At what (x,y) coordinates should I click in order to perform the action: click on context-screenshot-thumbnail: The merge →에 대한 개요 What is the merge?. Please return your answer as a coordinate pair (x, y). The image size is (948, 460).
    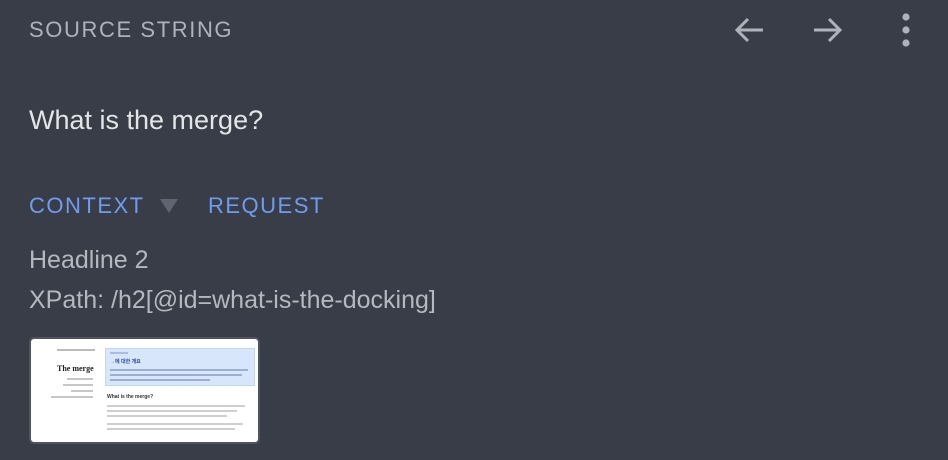
    Looking at the image, I should click on (144, 390).